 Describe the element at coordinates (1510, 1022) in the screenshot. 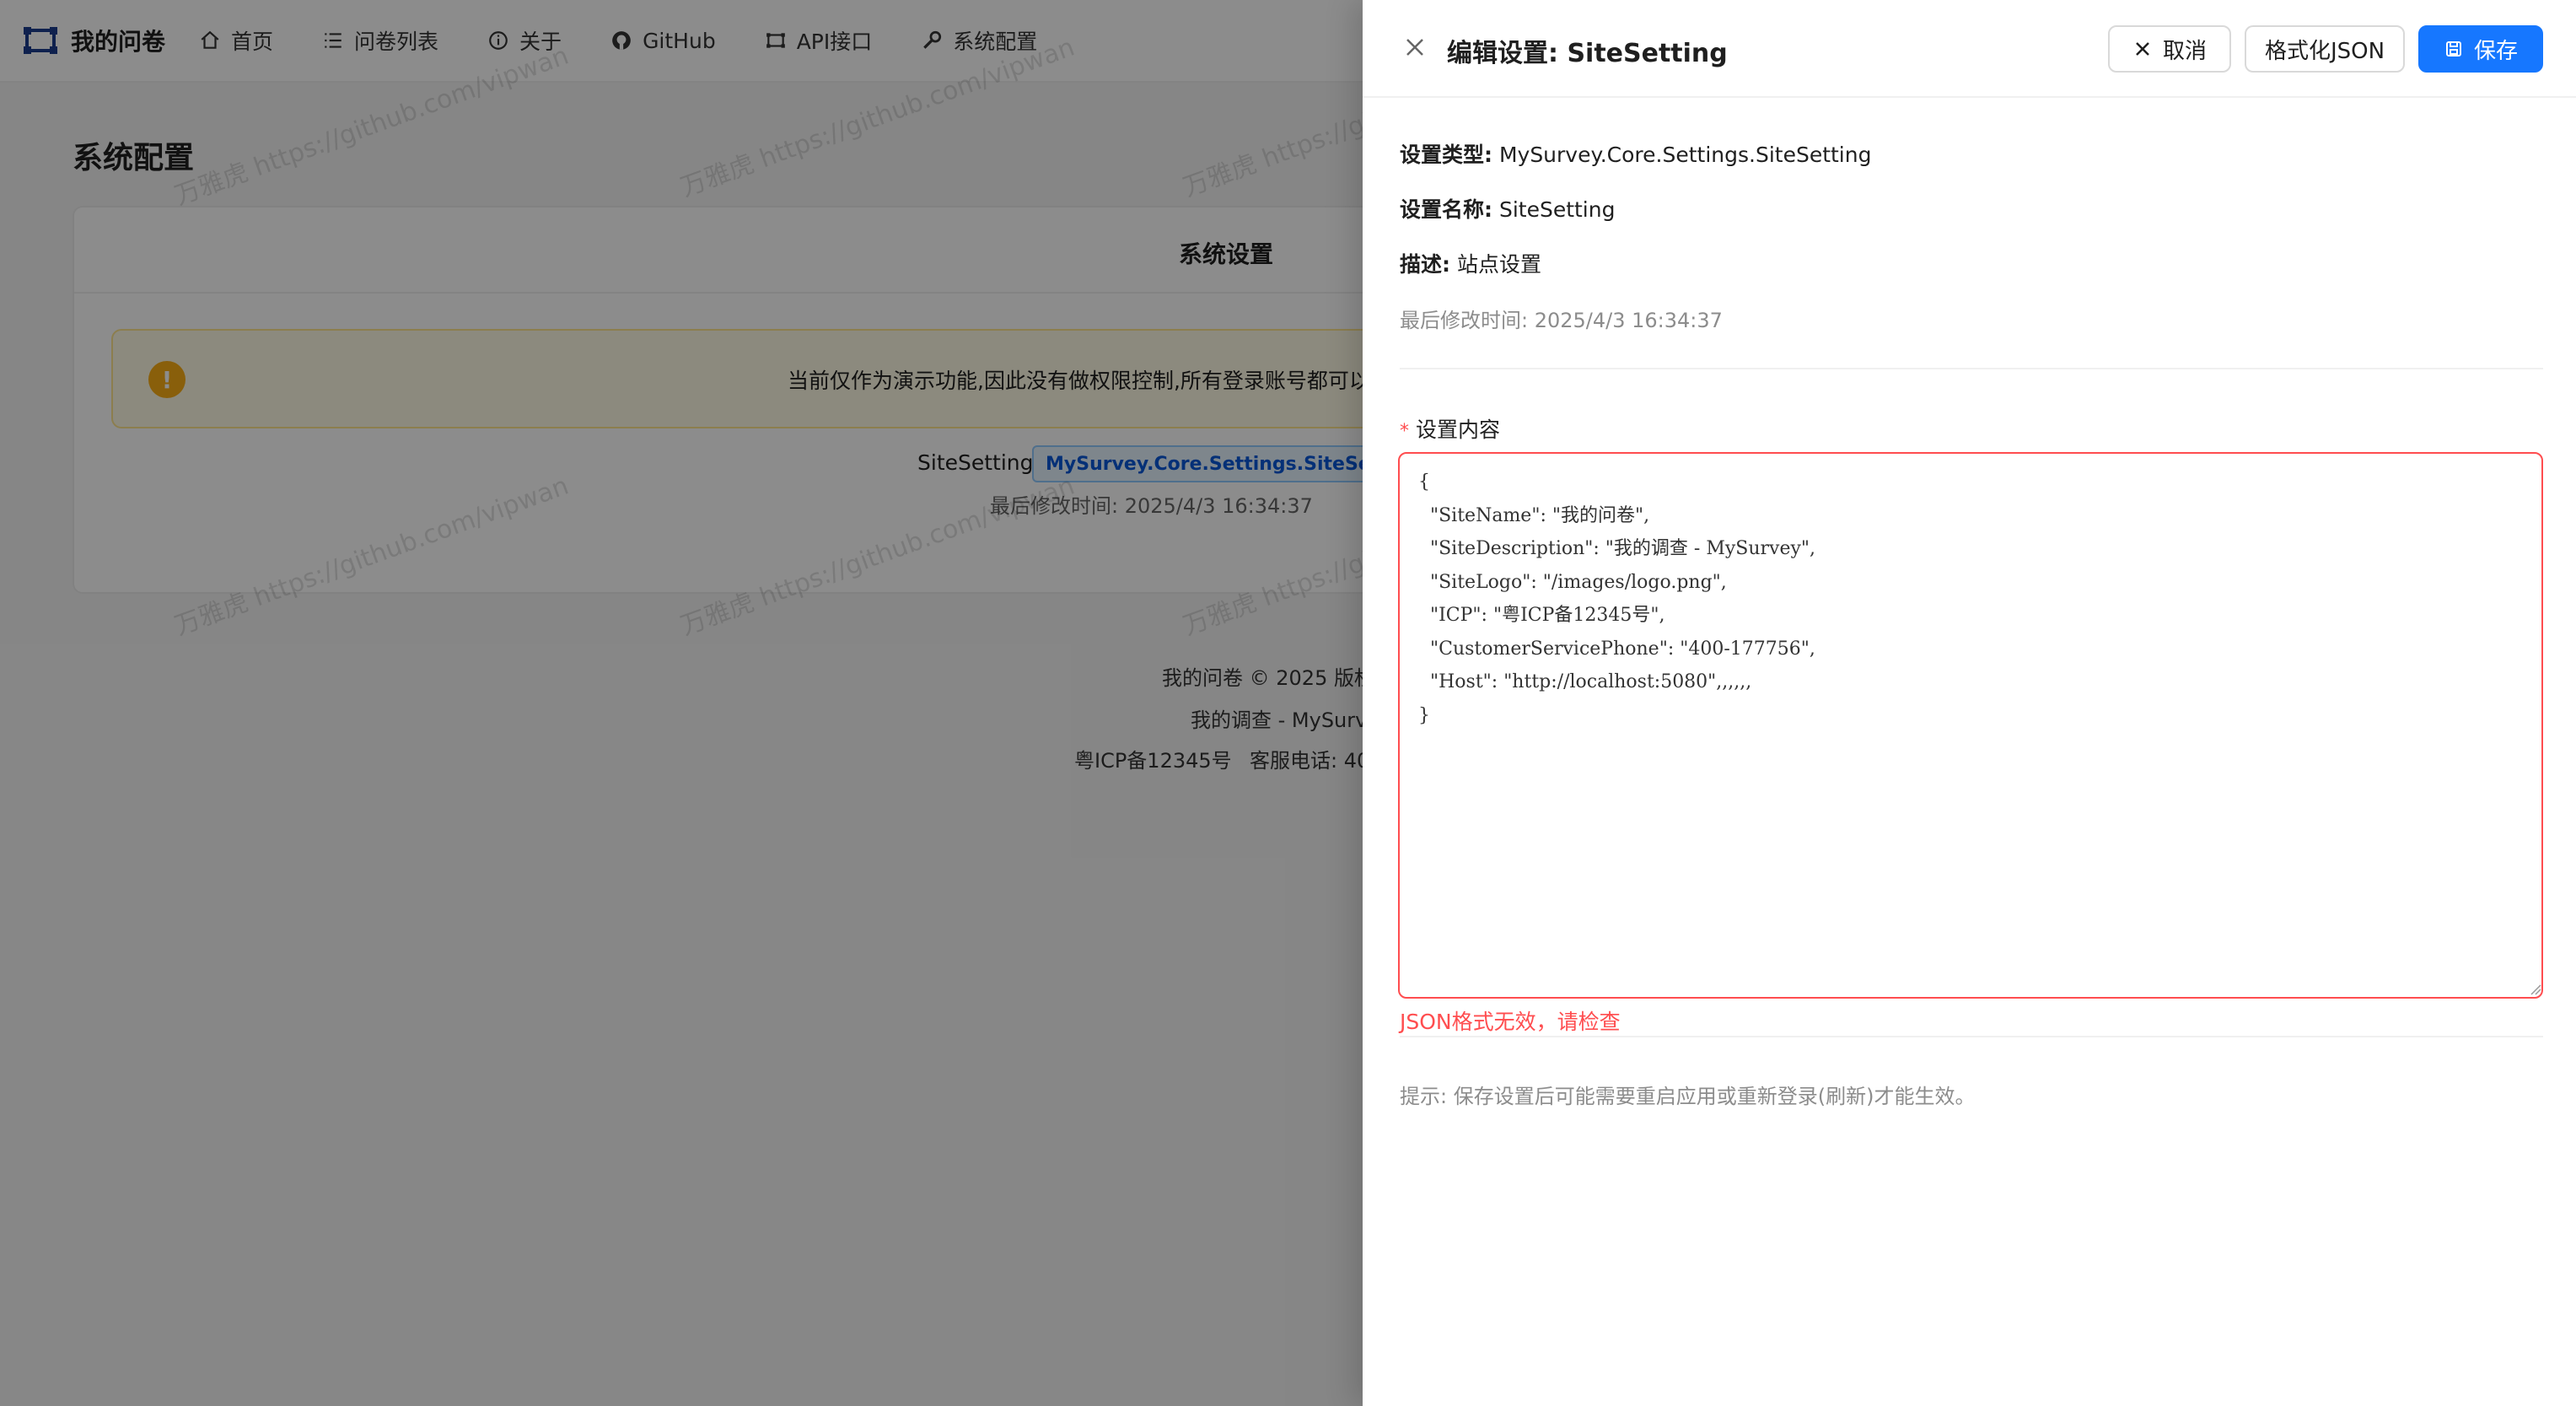

I see `json-error-message: JSON格式无效，请检查` at that location.